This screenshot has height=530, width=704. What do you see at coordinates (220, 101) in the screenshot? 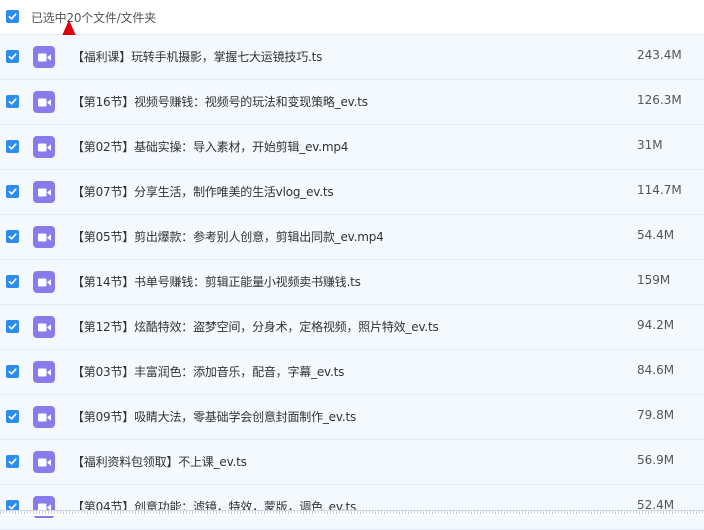
I see `file-name: 【第16节】视频号赚钱：视频号的玩法和变现策略_ev.ts` at bounding box center [220, 101].